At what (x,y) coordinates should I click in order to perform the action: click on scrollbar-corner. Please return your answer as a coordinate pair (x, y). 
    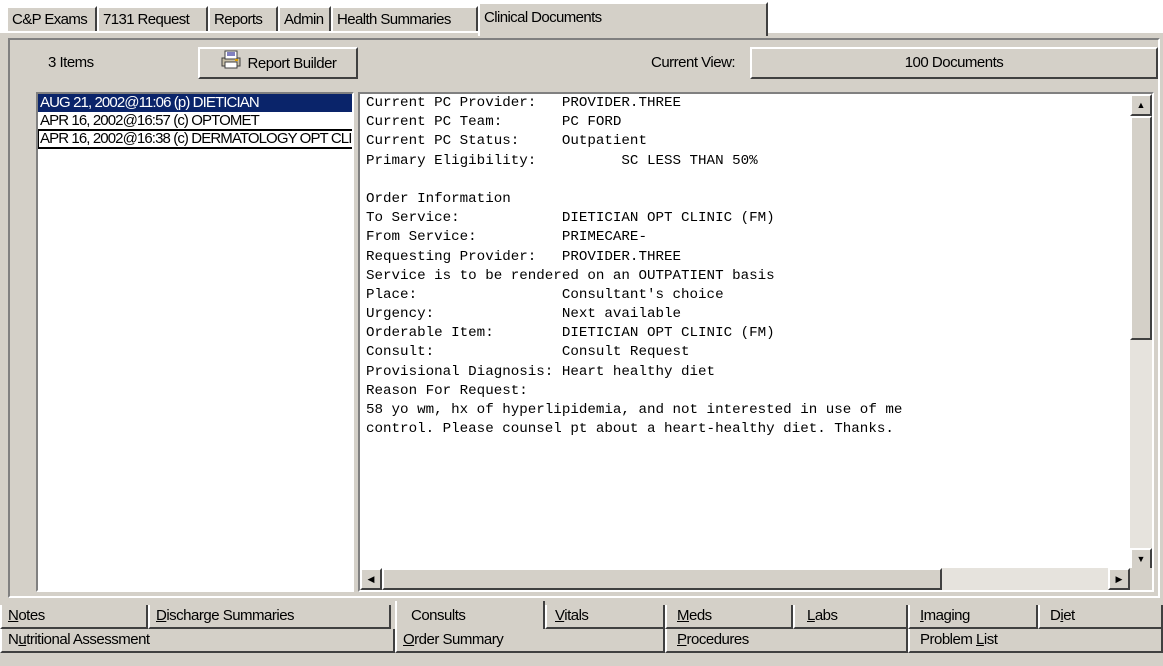
    Looking at the image, I should click on (1141, 579).